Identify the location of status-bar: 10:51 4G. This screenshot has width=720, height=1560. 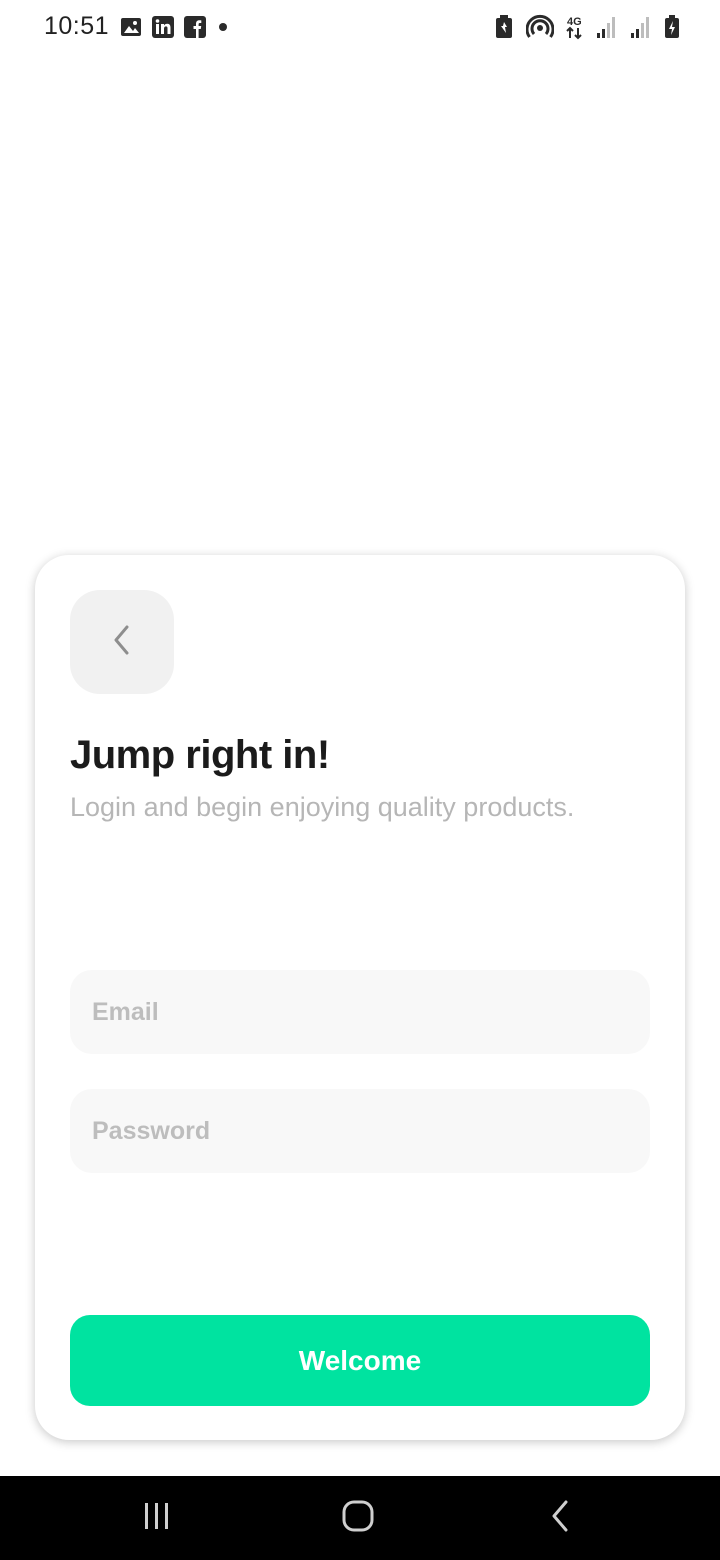
(360, 28).